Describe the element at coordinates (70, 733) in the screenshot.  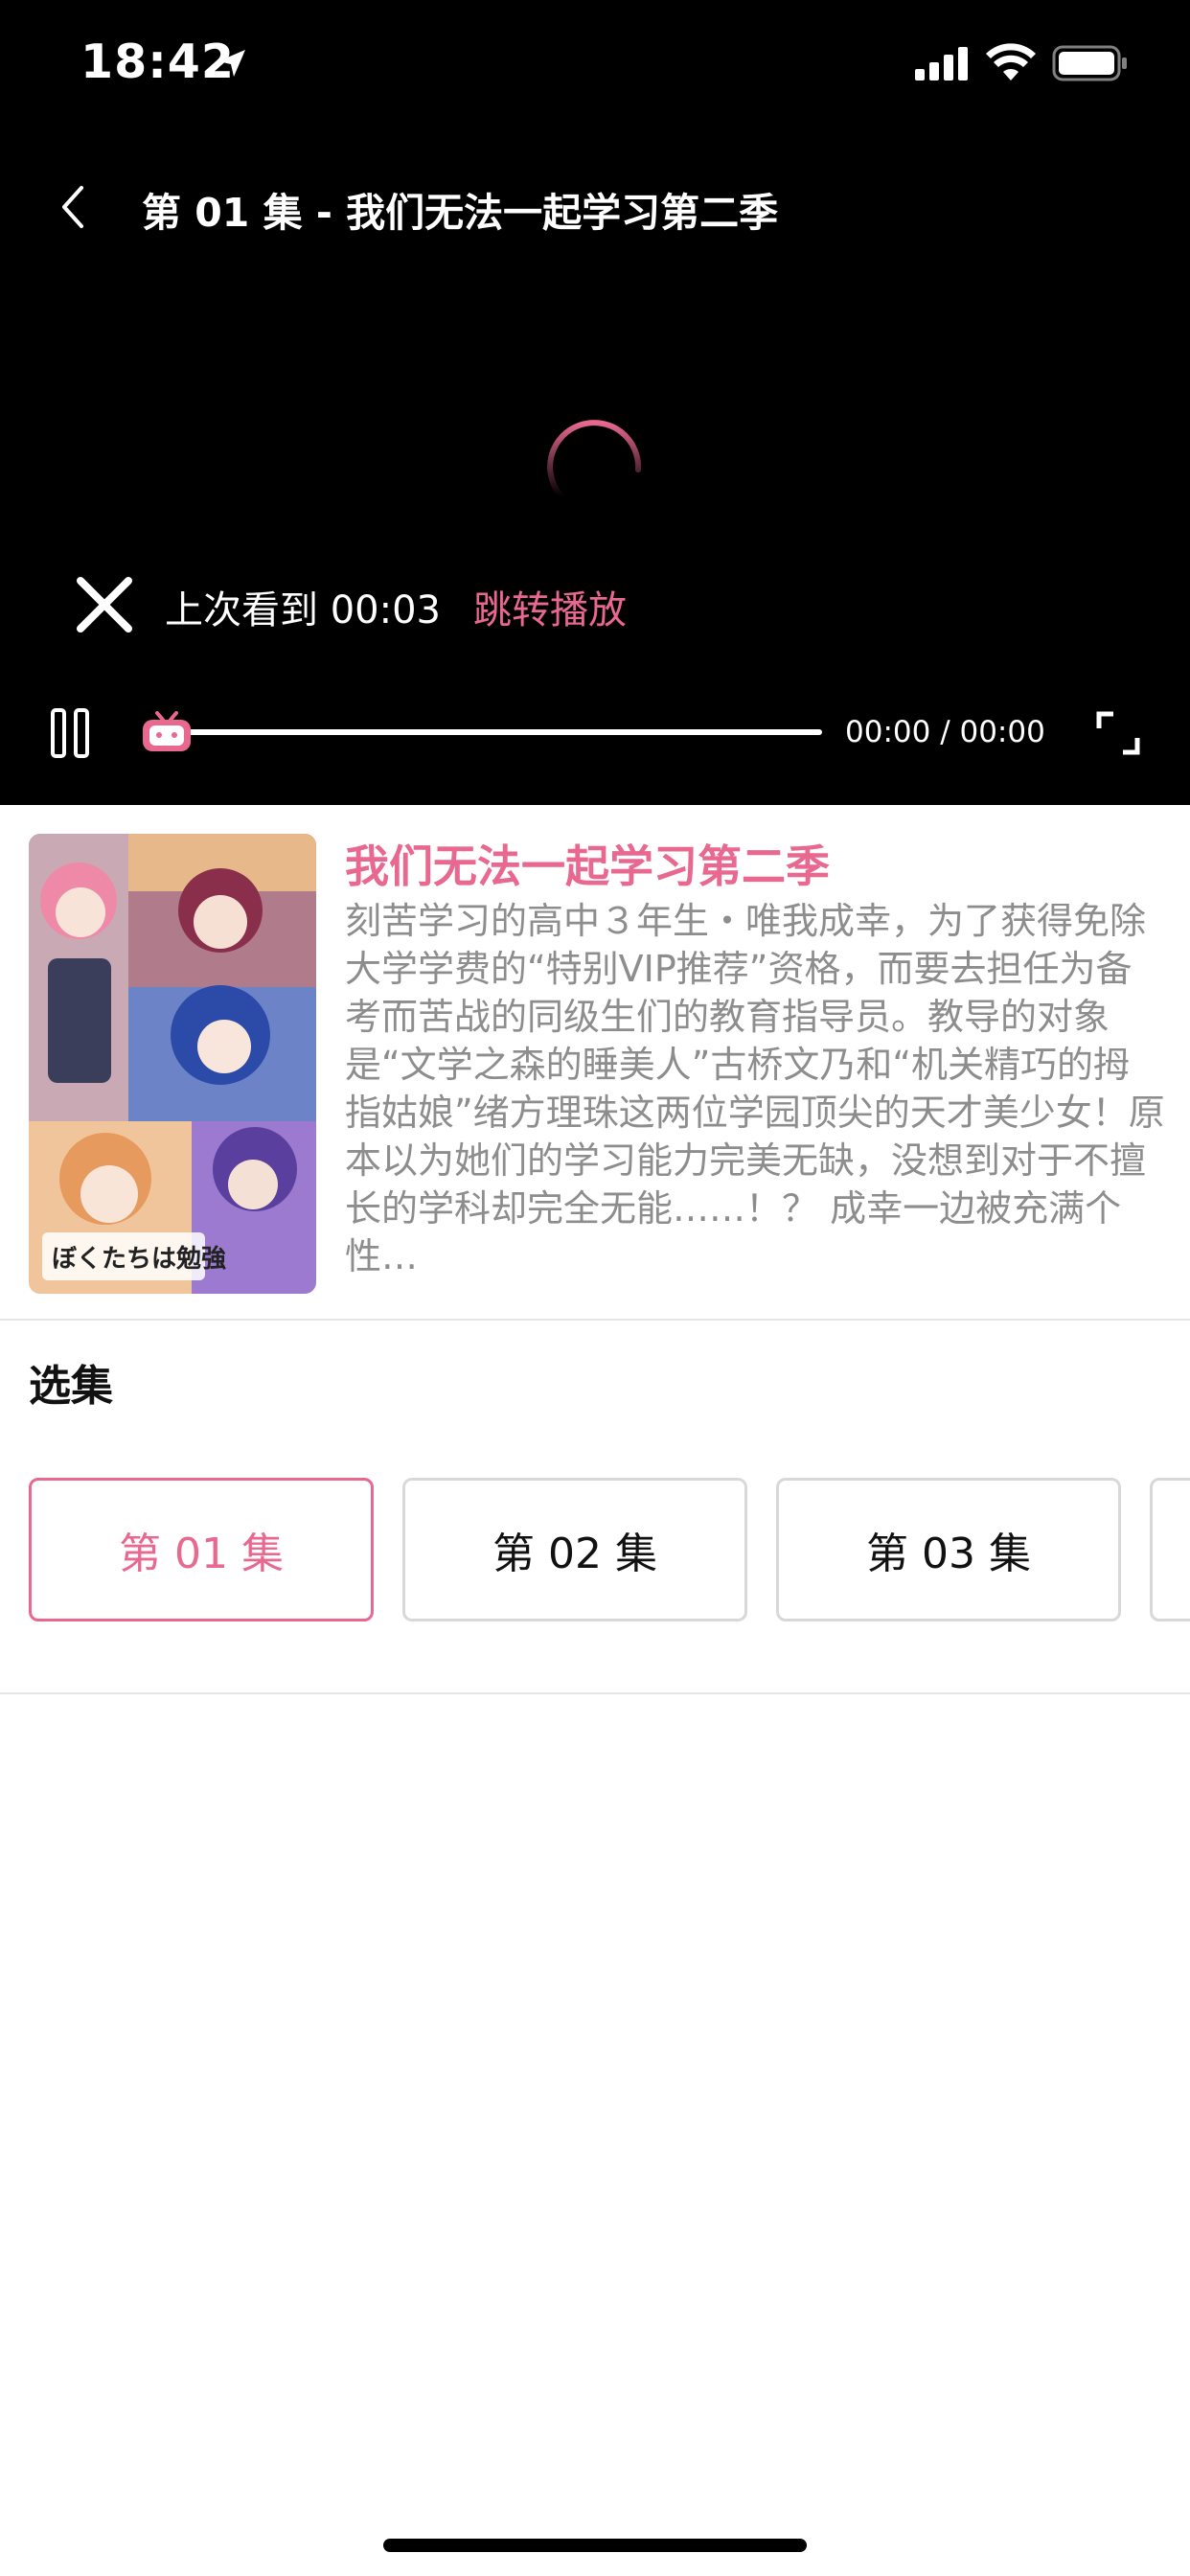
I see `pause-icon` at that location.